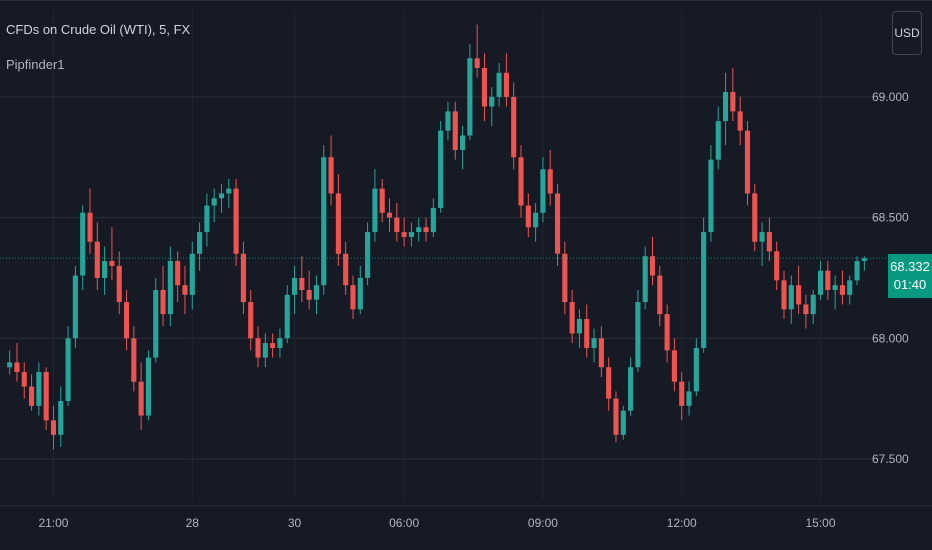  Describe the element at coordinates (821, 523) in the screenshot. I see `x-tick-label: 15:00` at that location.